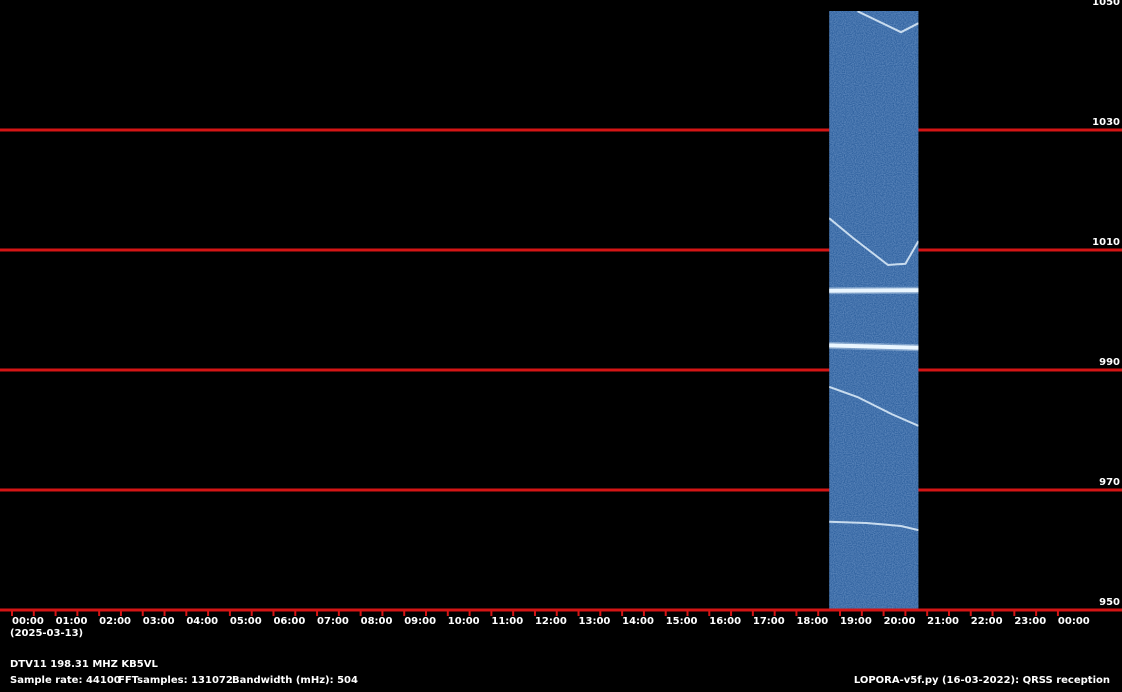 The image size is (1122, 692). I want to click on y-tick-label: 1050, so click(1106, 4).